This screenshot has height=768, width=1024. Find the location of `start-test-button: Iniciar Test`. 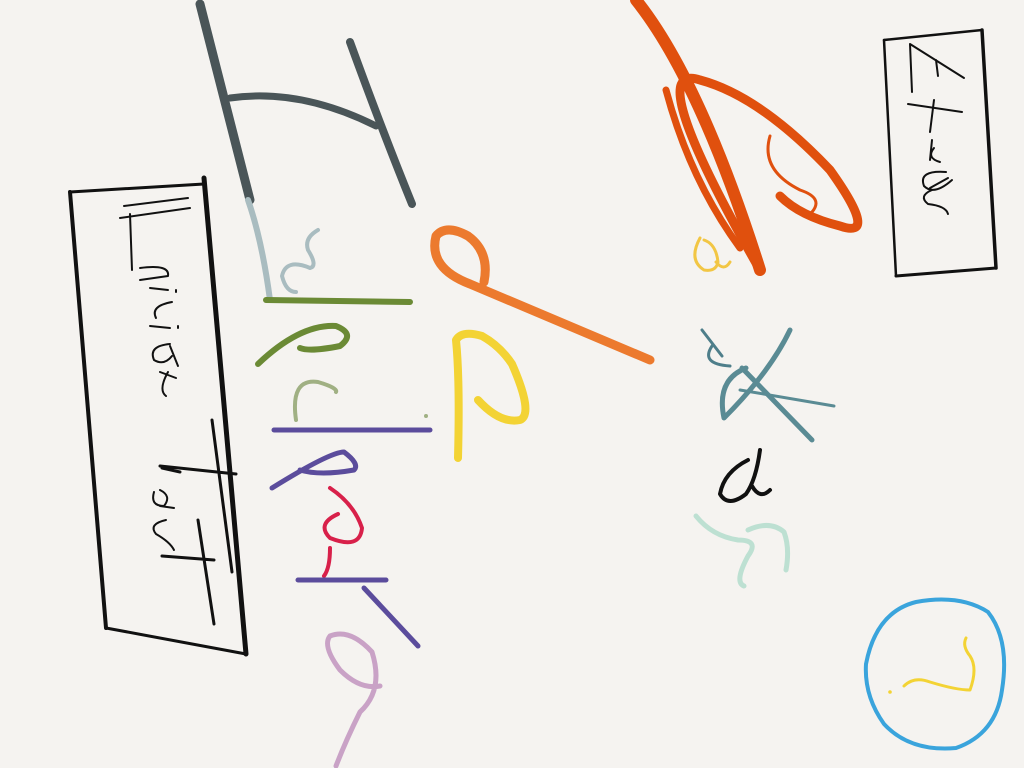

start-test-button: Iniciar Test is located at coordinates (158, 418).